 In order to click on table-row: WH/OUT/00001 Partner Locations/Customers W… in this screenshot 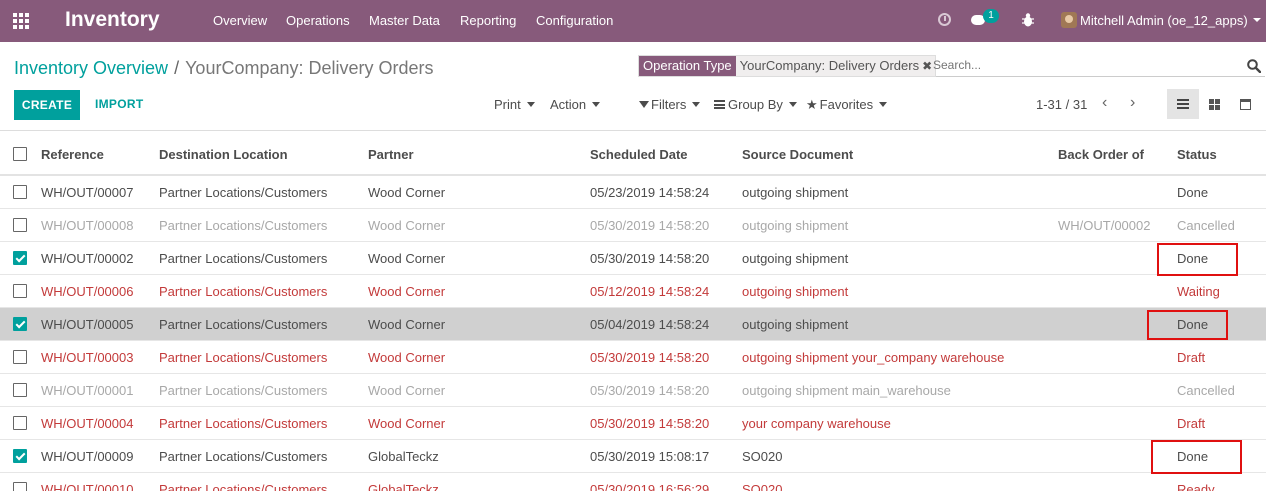, I will do `click(633, 390)`.